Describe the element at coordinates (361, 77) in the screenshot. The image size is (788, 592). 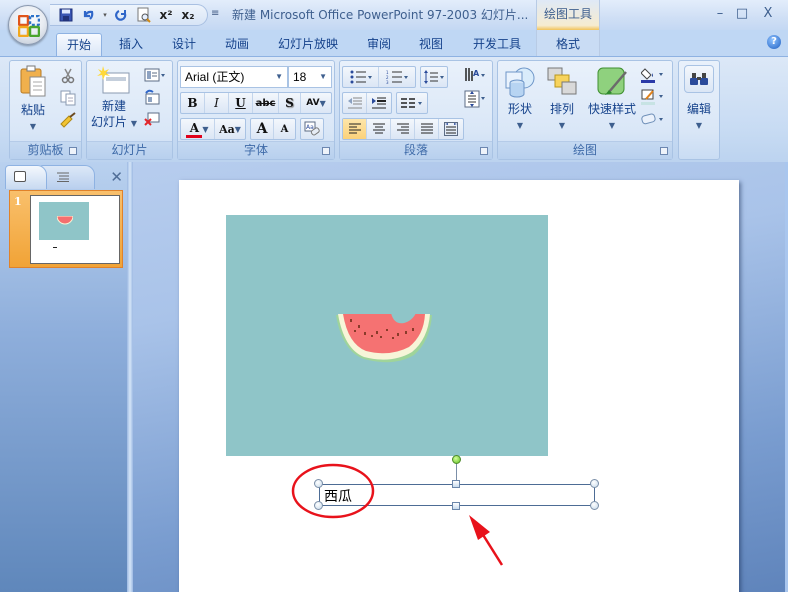
I see `bullets-button` at that location.